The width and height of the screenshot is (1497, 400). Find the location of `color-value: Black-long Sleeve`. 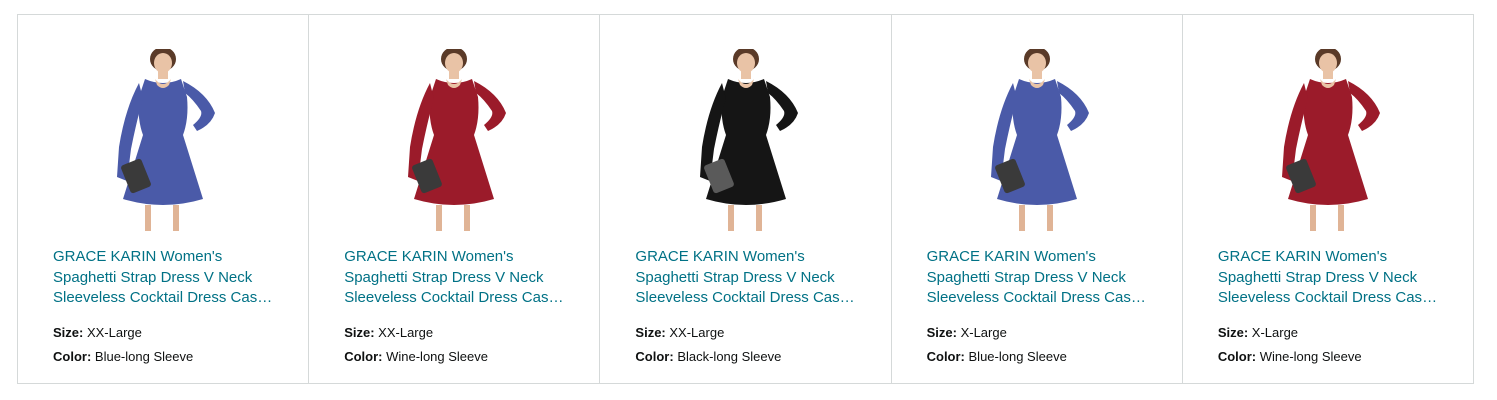

color-value: Black-long Sleeve is located at coordinates (729, 356).